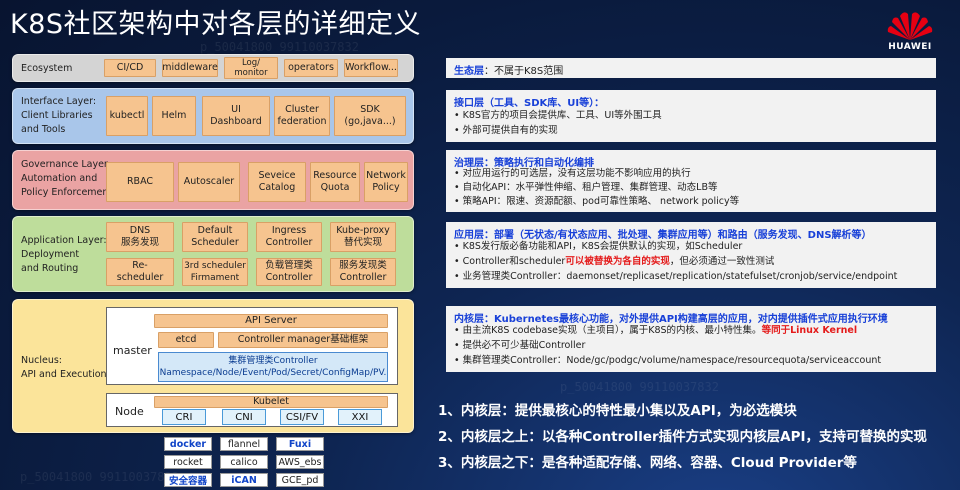 Image resolution: width=960 pixels, height=490 pixels. Describe the element at coordinates (586, 187) in the screenshot. I see `panel-governance-bullet: • 自动化API：水平弹性伸缩、租户管理、集群管理、动态LB等` at that location.